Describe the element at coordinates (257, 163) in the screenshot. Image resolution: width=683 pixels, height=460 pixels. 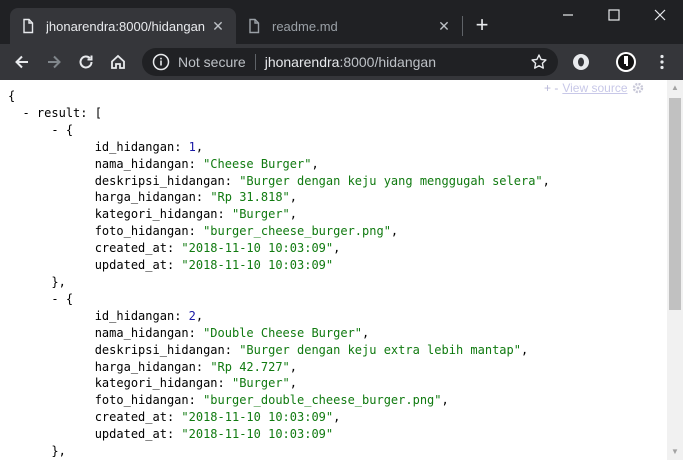
I see `json-value: "Cheese Burger"` at that location.